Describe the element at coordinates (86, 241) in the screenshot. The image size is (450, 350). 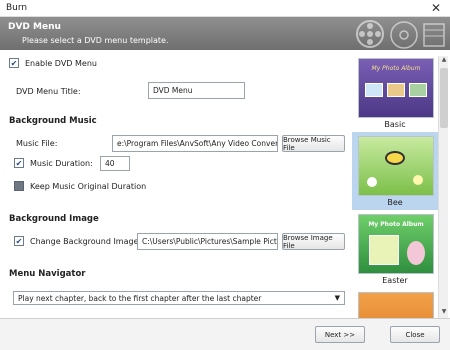
I see `change-image-label: Change Background Image:` at that location.